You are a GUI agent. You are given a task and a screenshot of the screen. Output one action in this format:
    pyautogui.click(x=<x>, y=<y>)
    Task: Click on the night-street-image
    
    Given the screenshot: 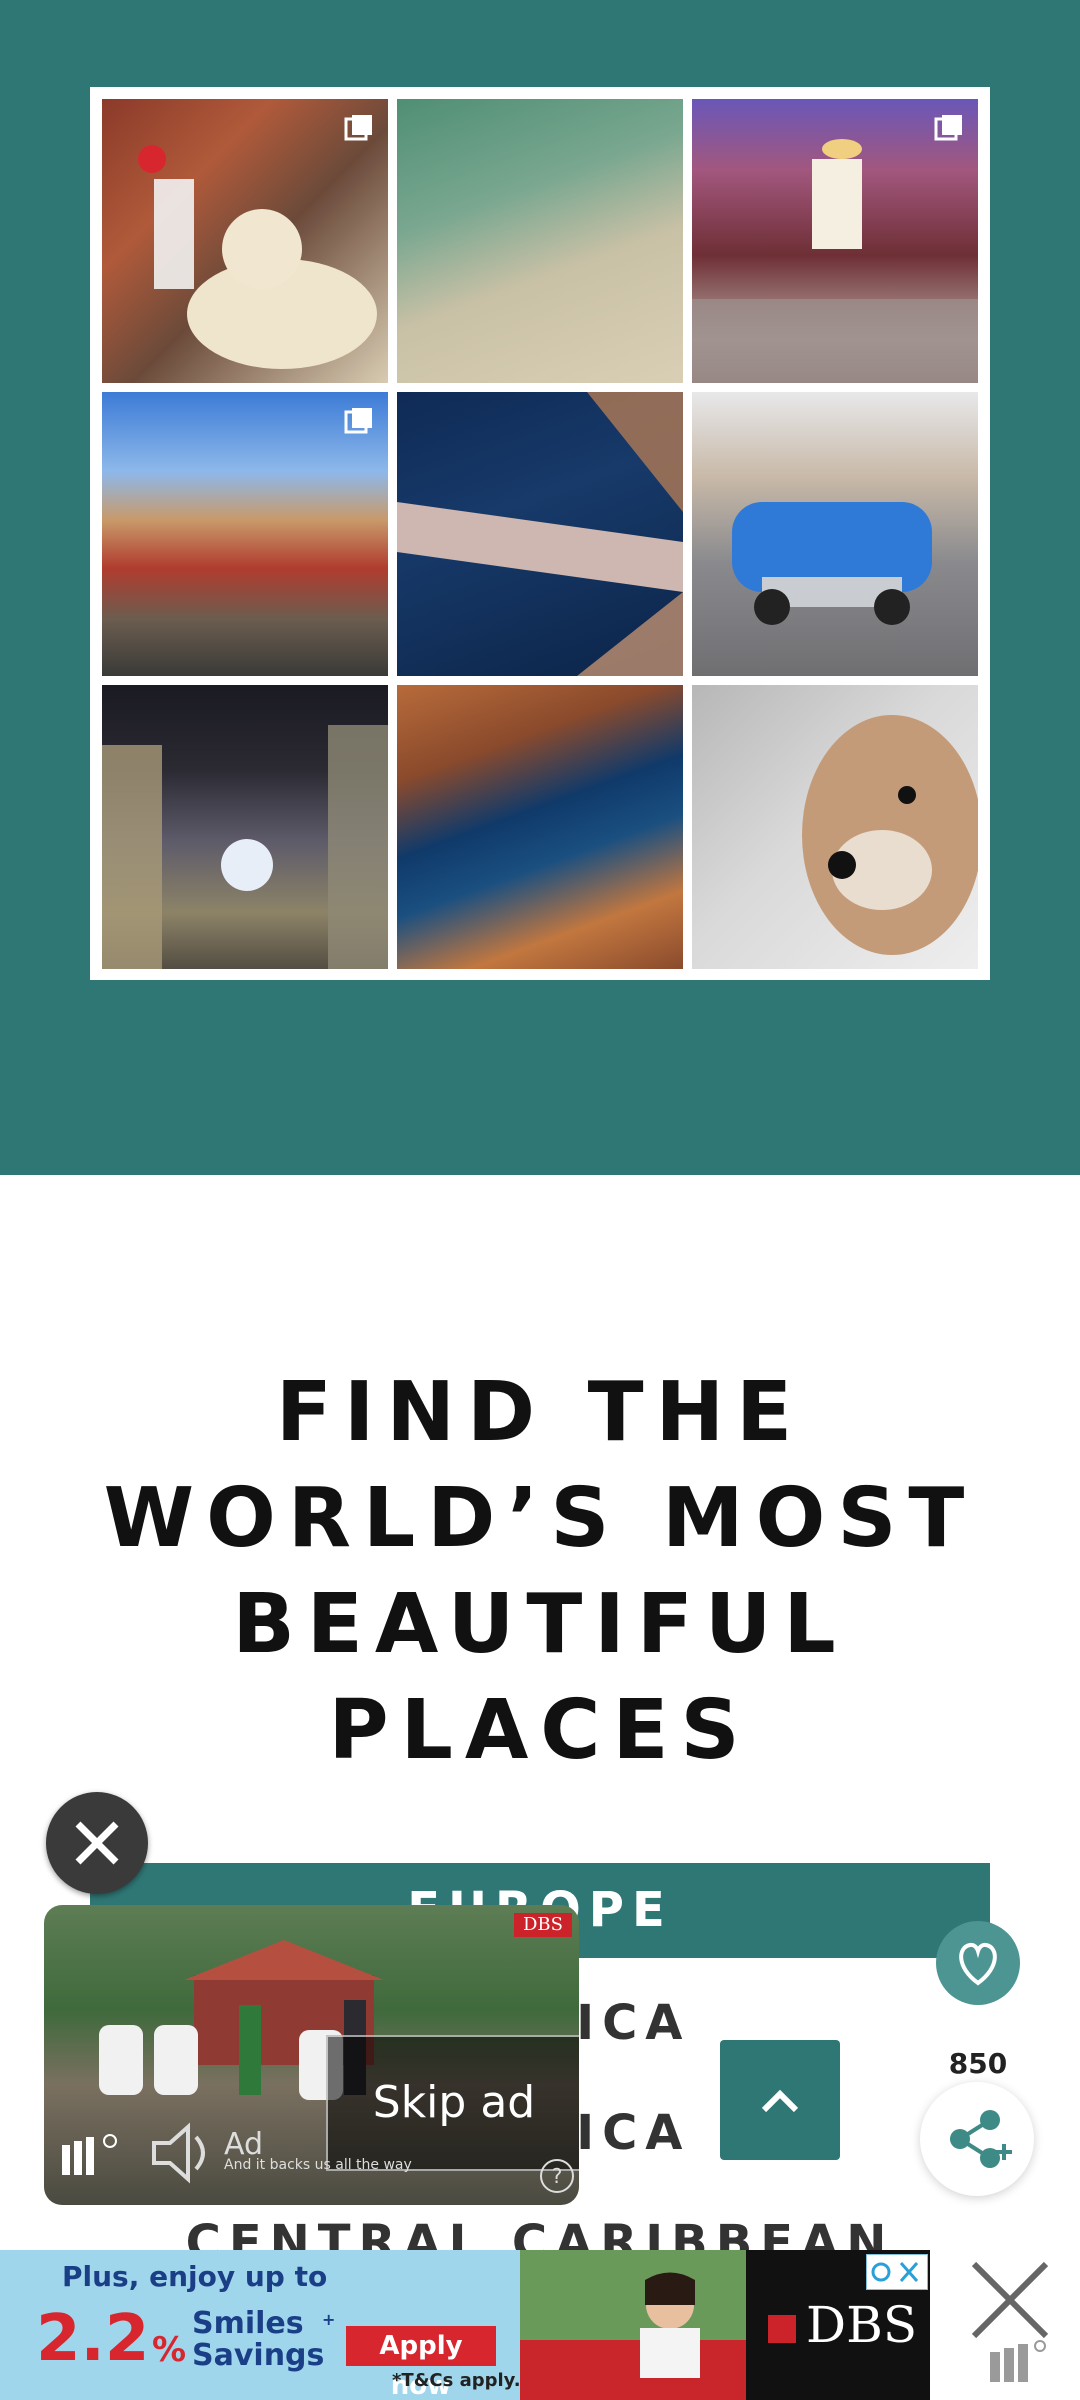 What is the action you would take?
    pyautogui.click(x=245, y=847)
    